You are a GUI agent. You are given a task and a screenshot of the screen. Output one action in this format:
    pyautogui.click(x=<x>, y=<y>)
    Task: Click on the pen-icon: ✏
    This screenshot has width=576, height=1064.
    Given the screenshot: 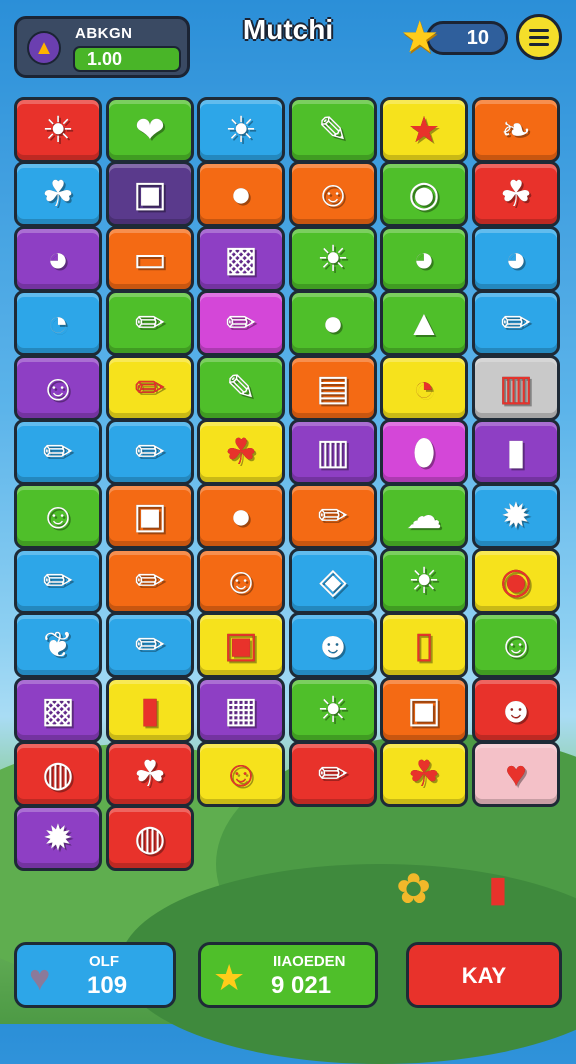 What is the action you would take?
    pyautogui.click(x=58, y=451)
    